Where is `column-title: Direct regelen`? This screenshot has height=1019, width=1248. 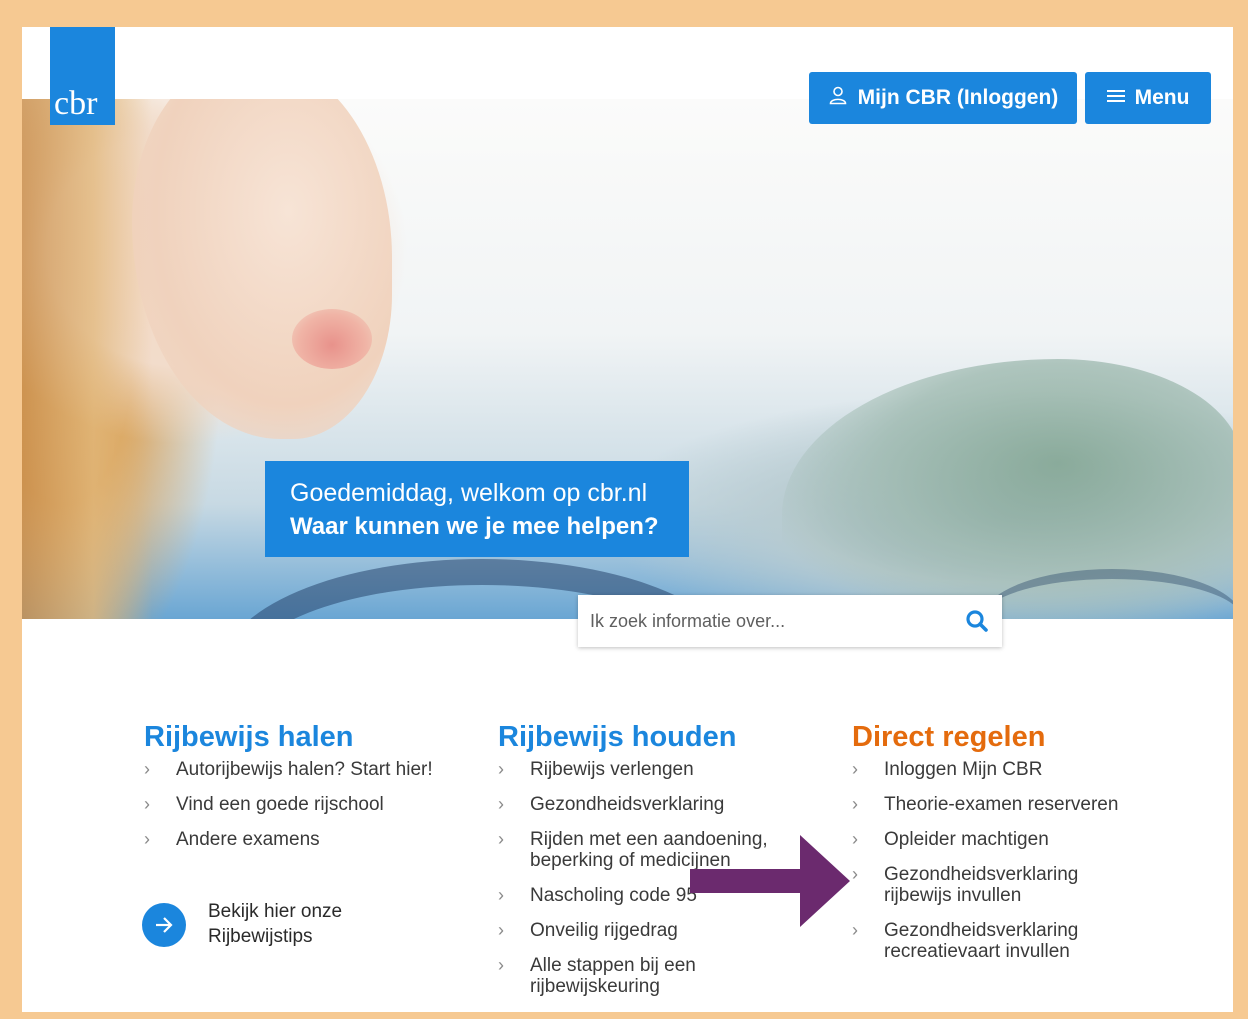
column-title: Direct regelen is located at coordinates (949, 737).